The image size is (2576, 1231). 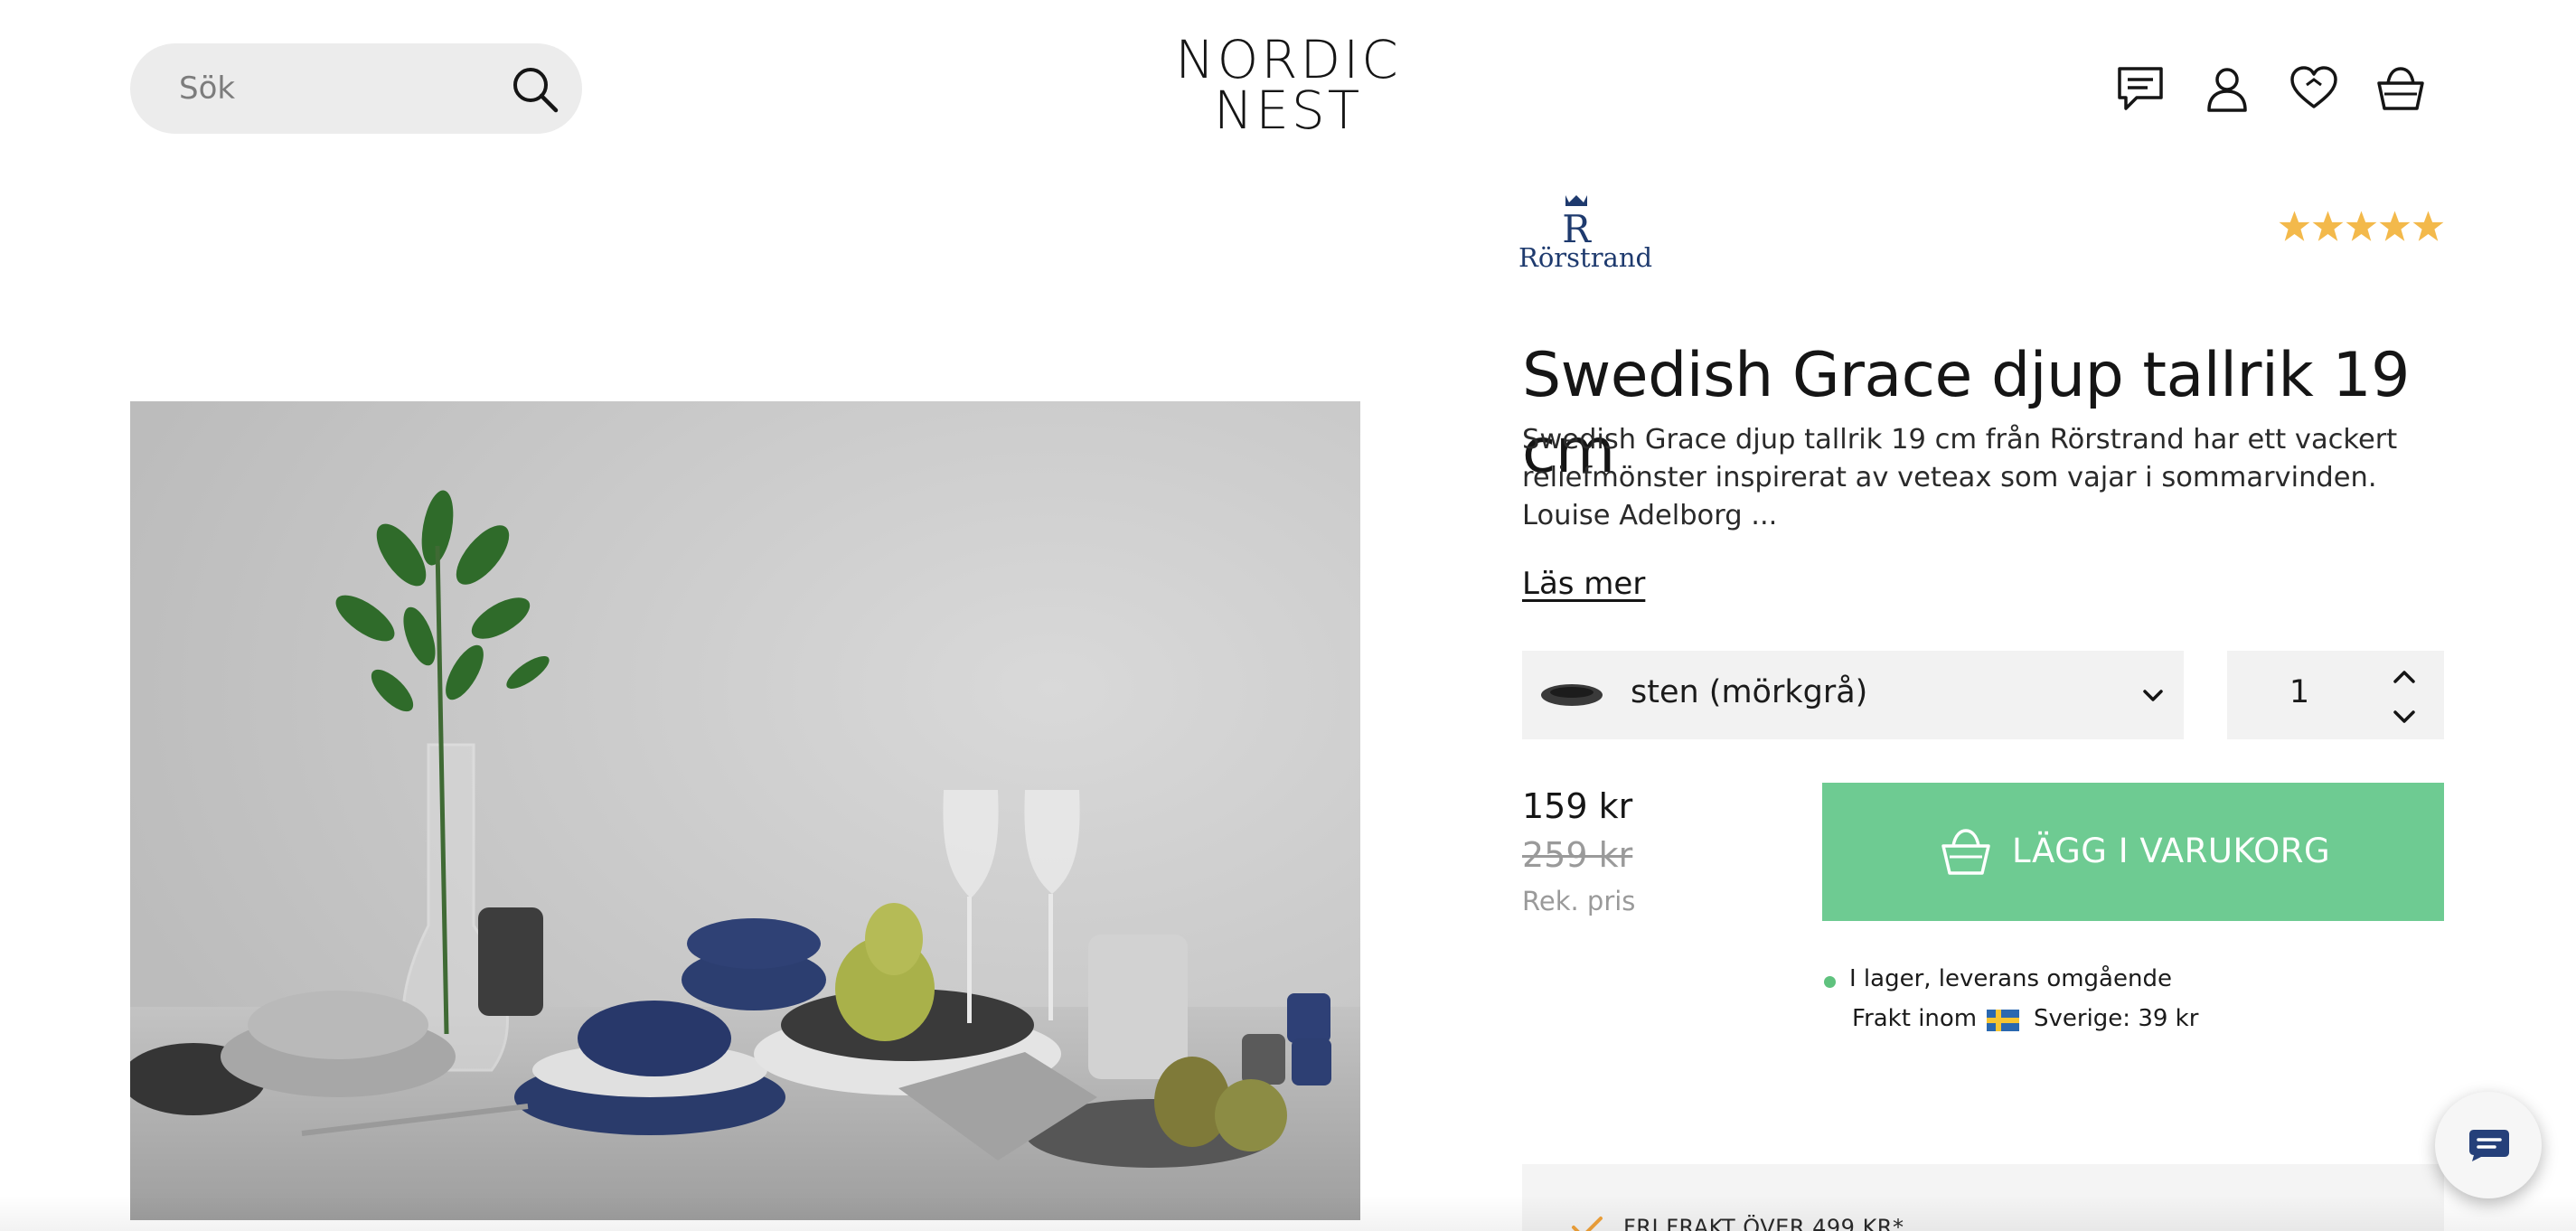 I want to click on rorstrand-brand-logo: R Rörstrand, so click(x=1585, y=233).